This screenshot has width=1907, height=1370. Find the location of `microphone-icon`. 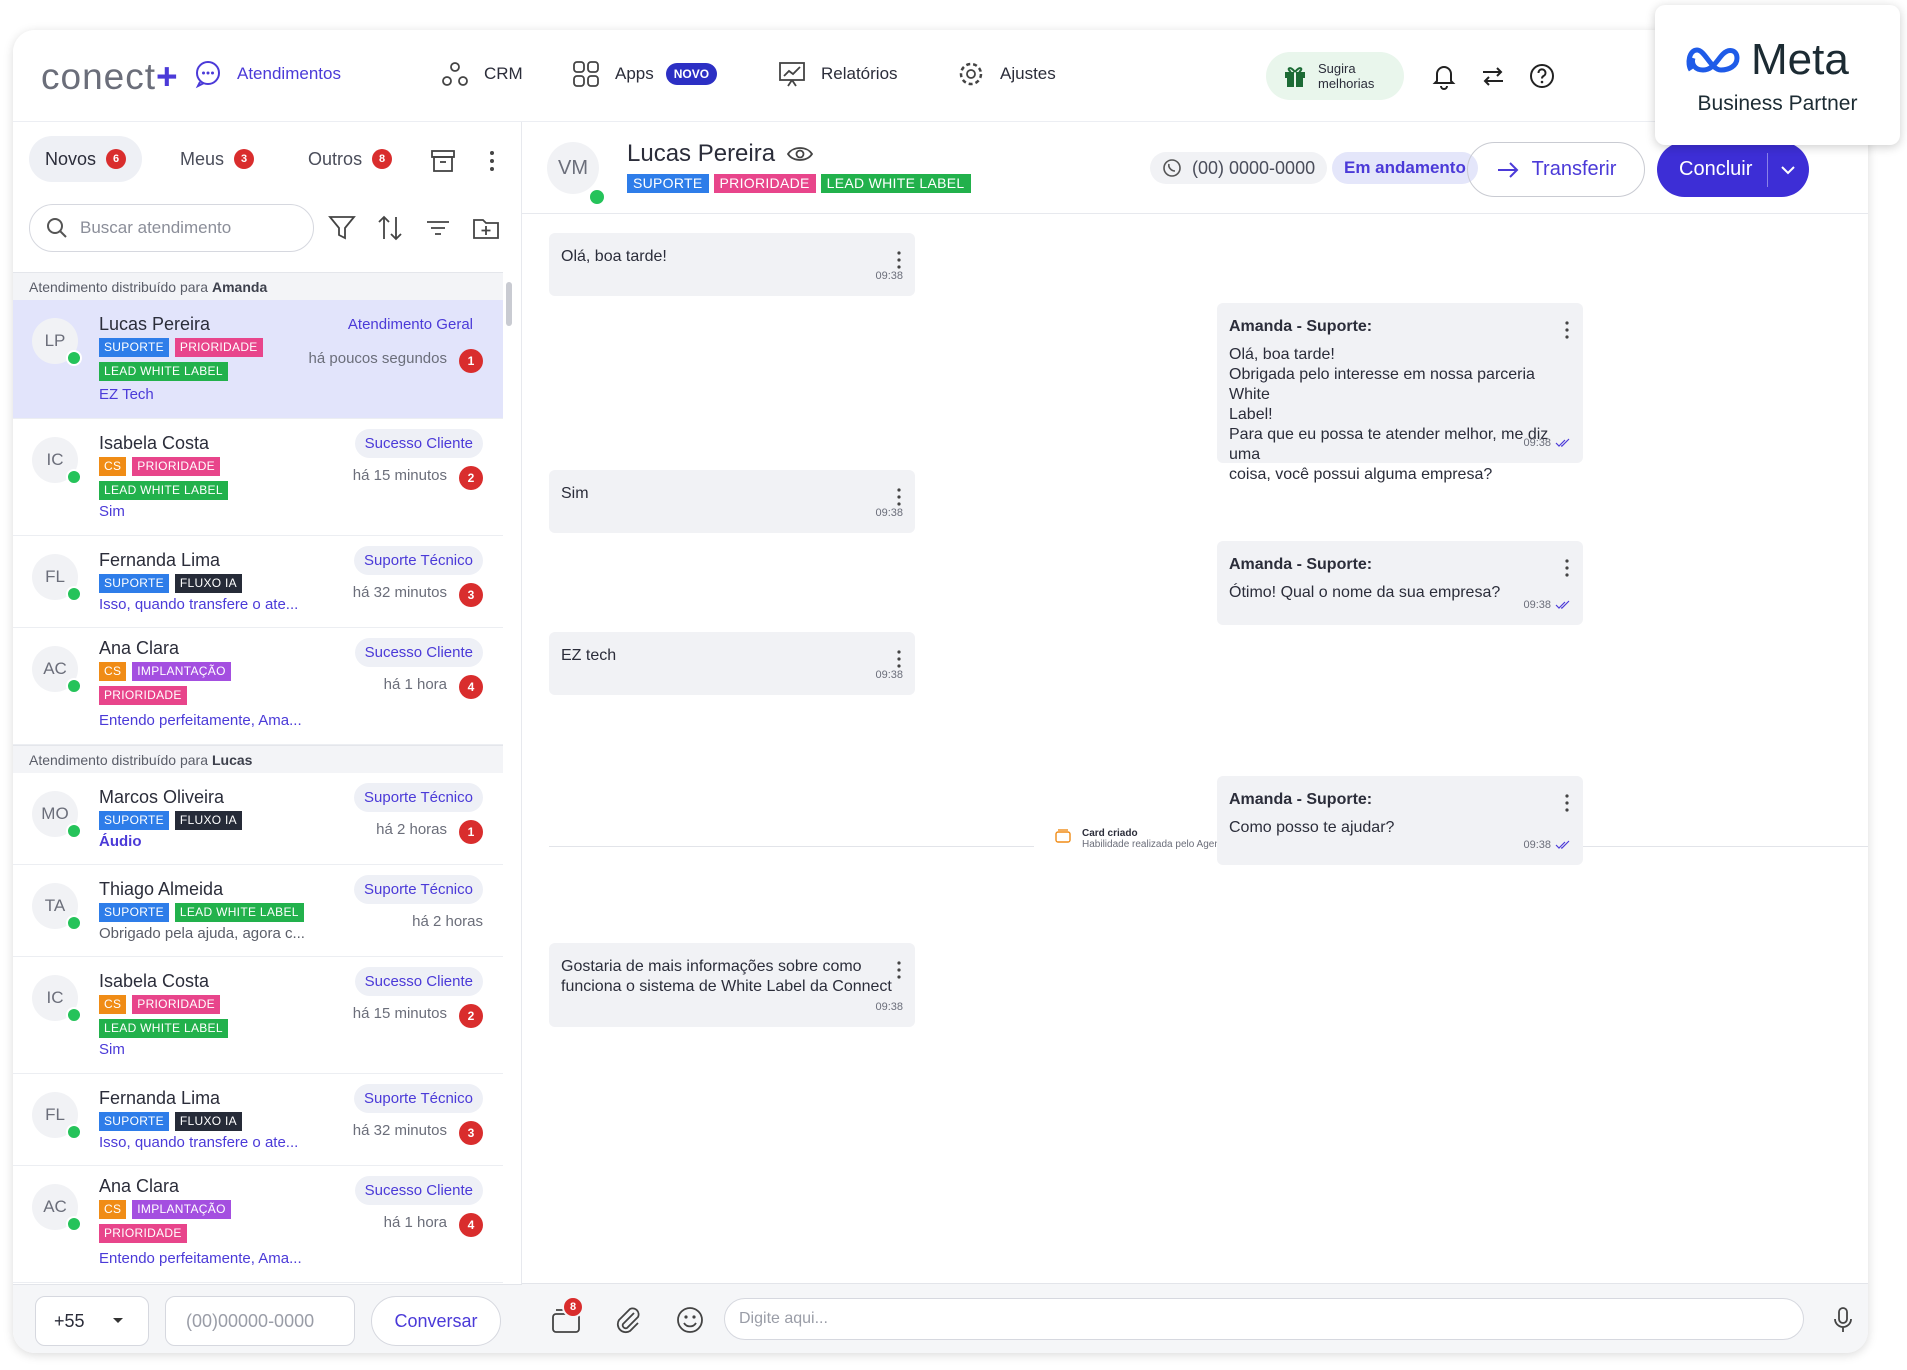

microphone-icon is located at coordinates (1843, 1320).